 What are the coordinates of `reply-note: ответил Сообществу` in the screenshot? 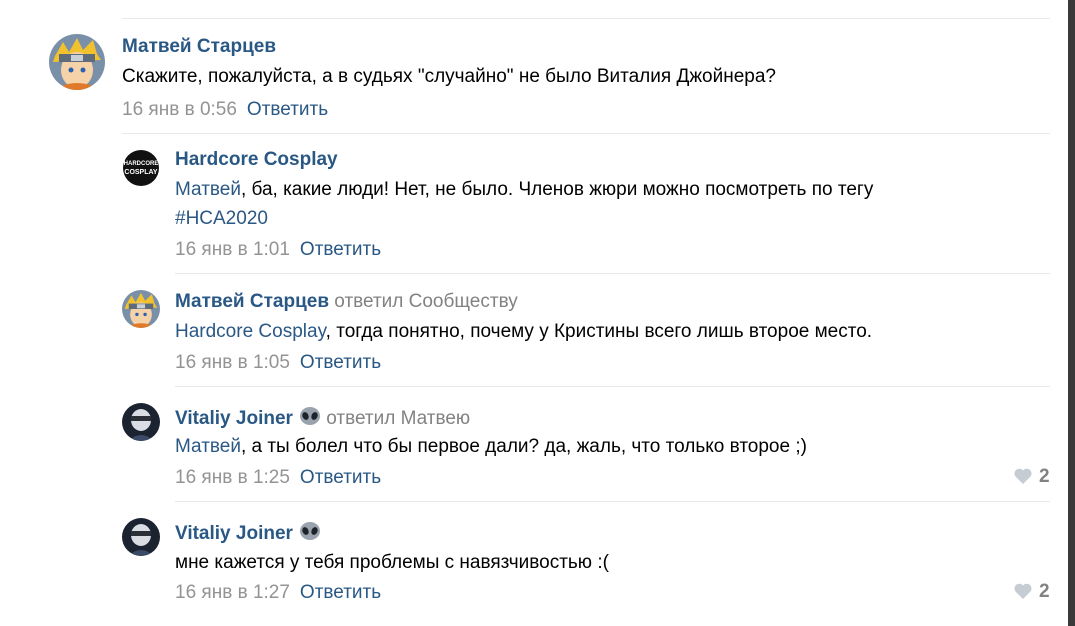 It's located at (425, 301).